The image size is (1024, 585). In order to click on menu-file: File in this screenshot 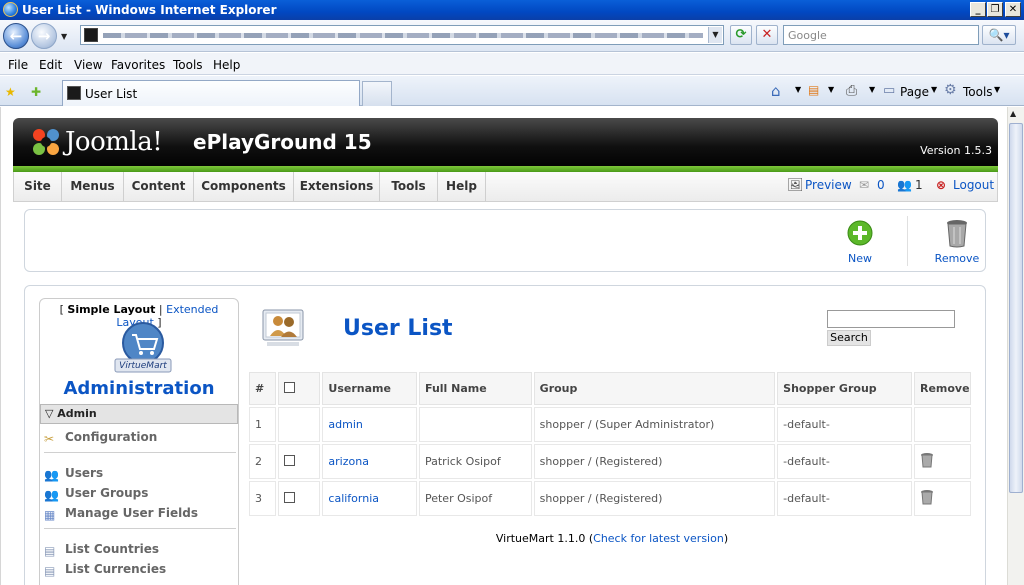, I will do `click(18, 65)`.